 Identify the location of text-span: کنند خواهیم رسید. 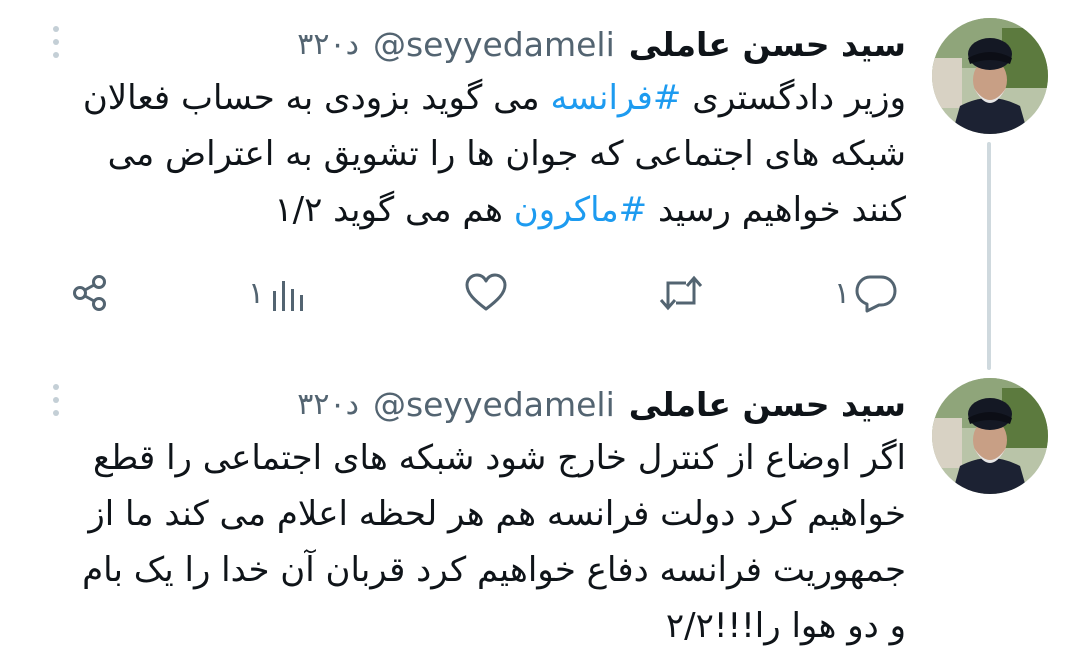
(776, 210).